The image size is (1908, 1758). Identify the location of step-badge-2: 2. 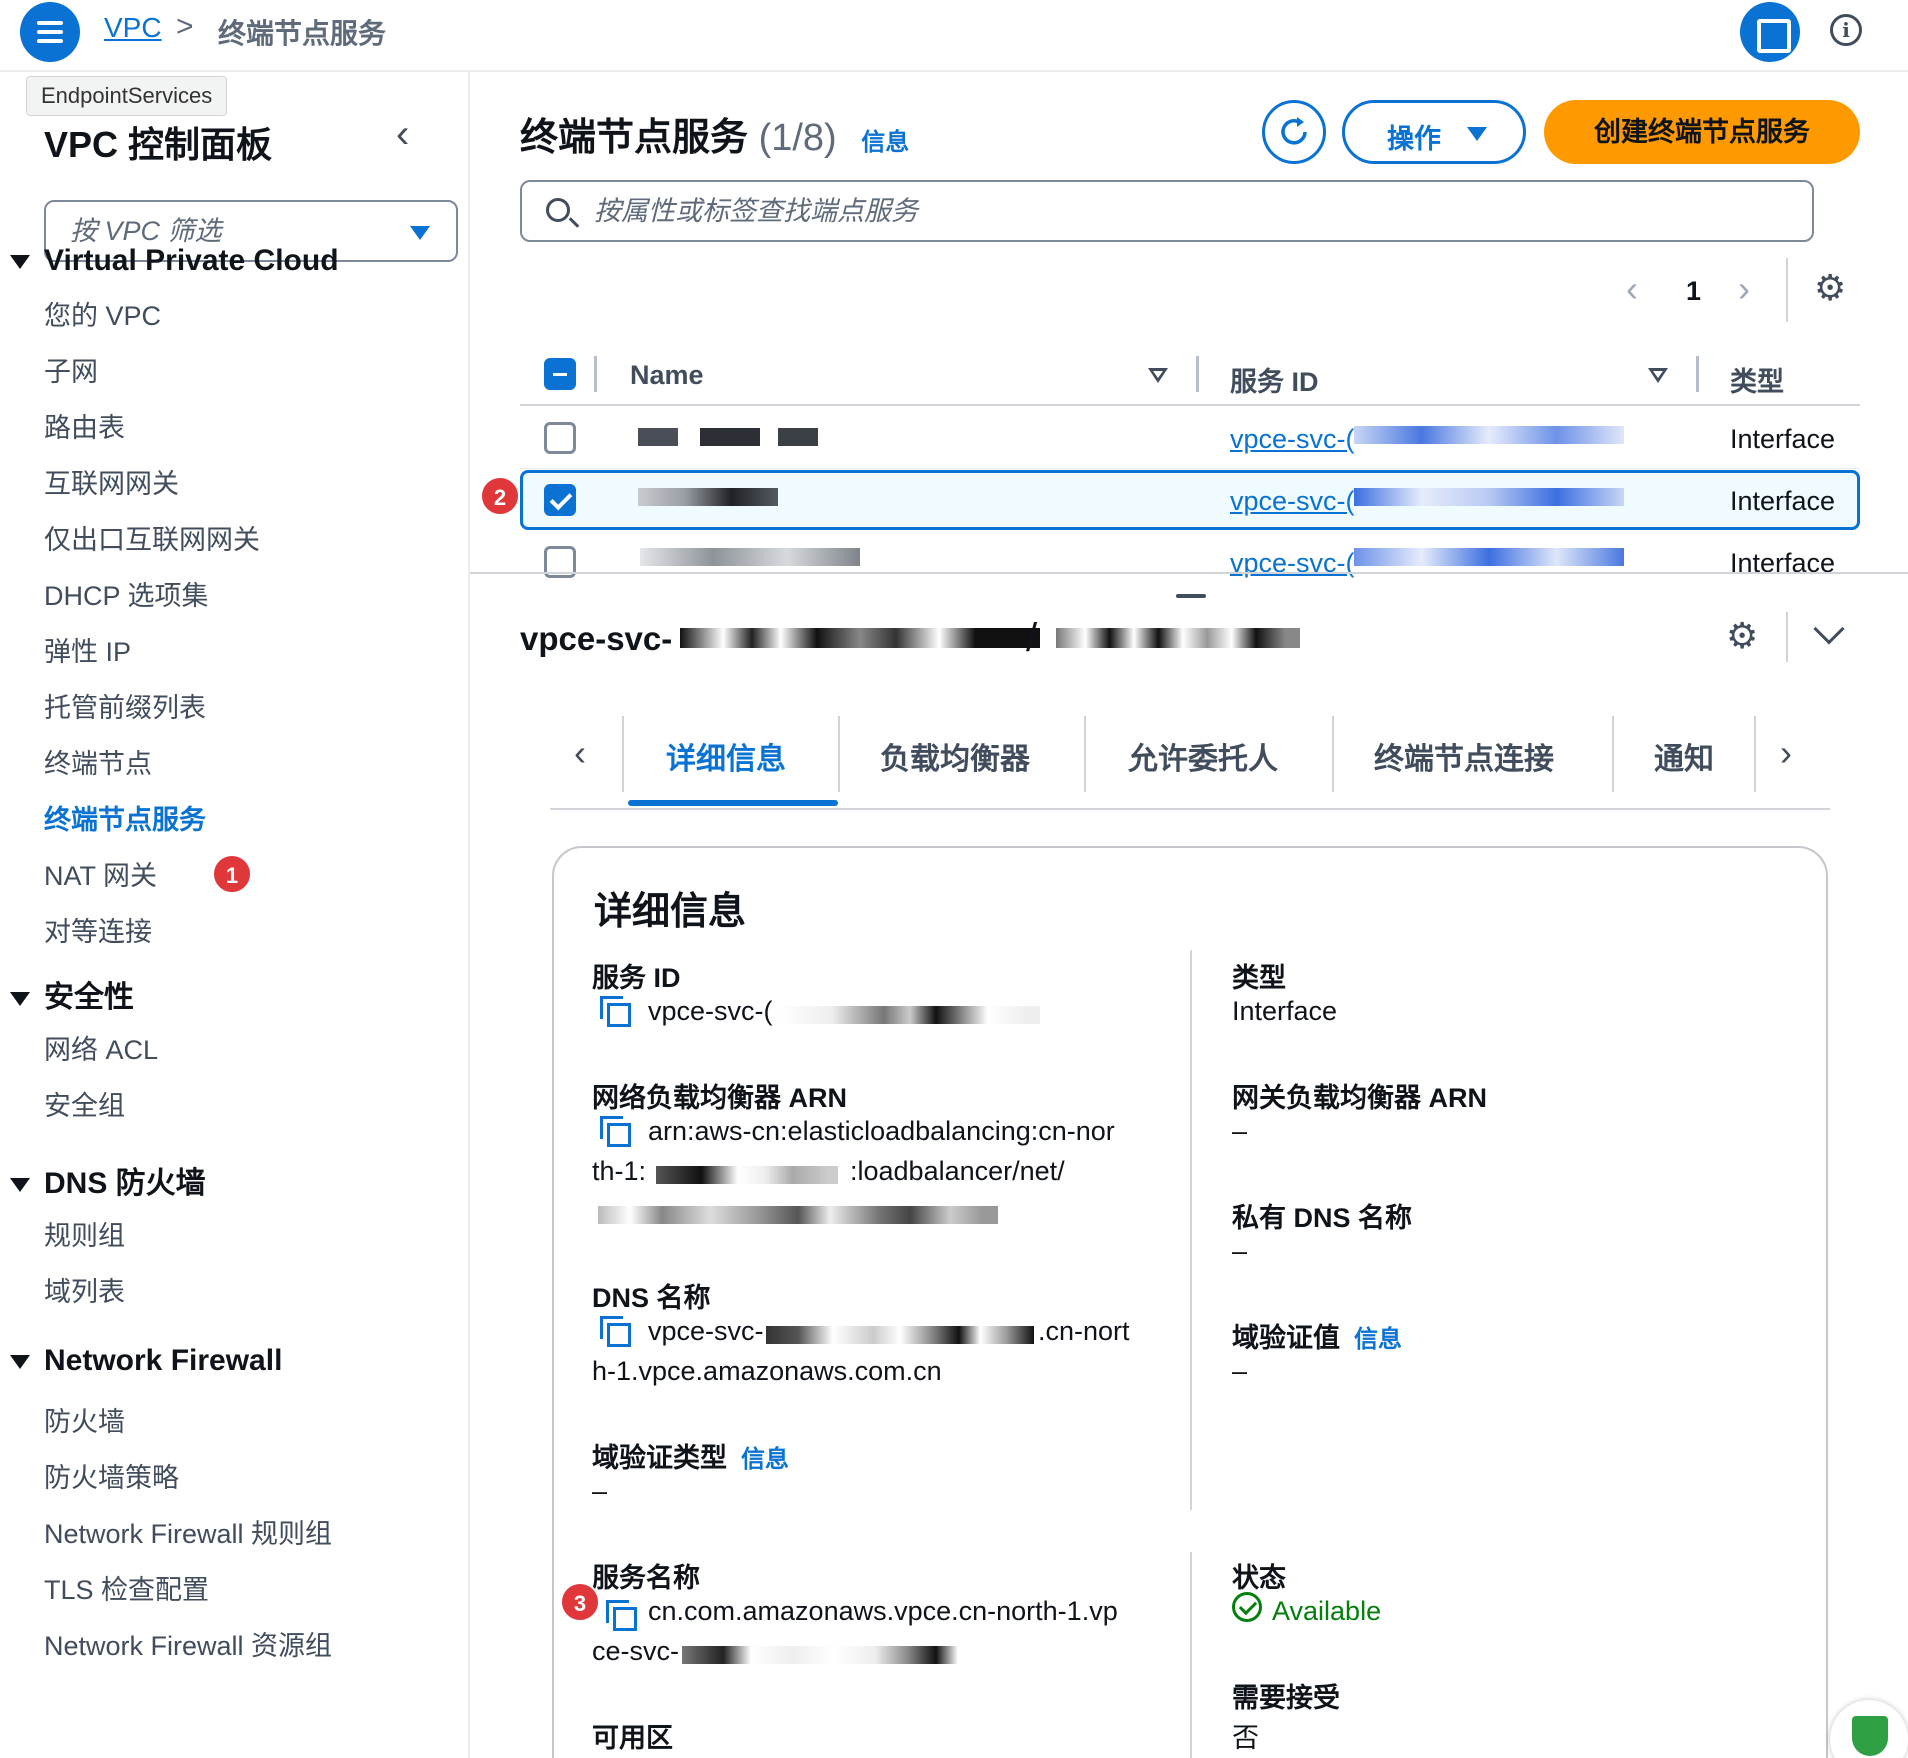
(500, 496).